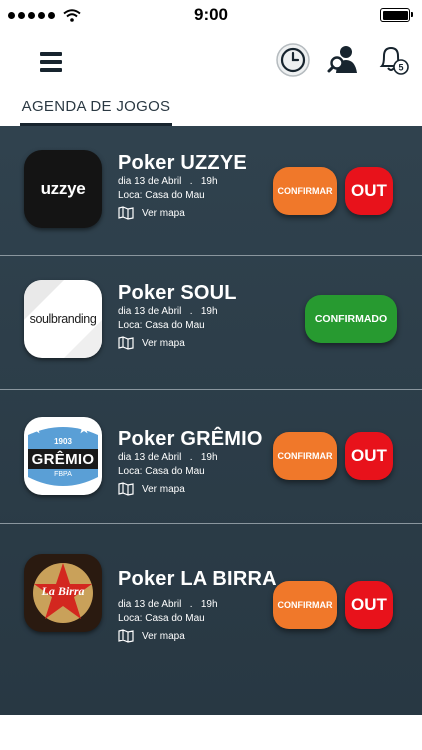 The height and width of the screenshot is (750, 422). What do you see at coordinates (63, 189) in the screenshot?
I see `uzzye-logo: uzzye` at bounding box center [63, 189].